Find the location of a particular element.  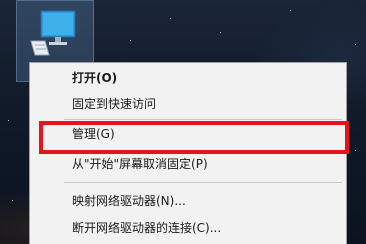

this-pc-icon is located at coordinates (53, 33).